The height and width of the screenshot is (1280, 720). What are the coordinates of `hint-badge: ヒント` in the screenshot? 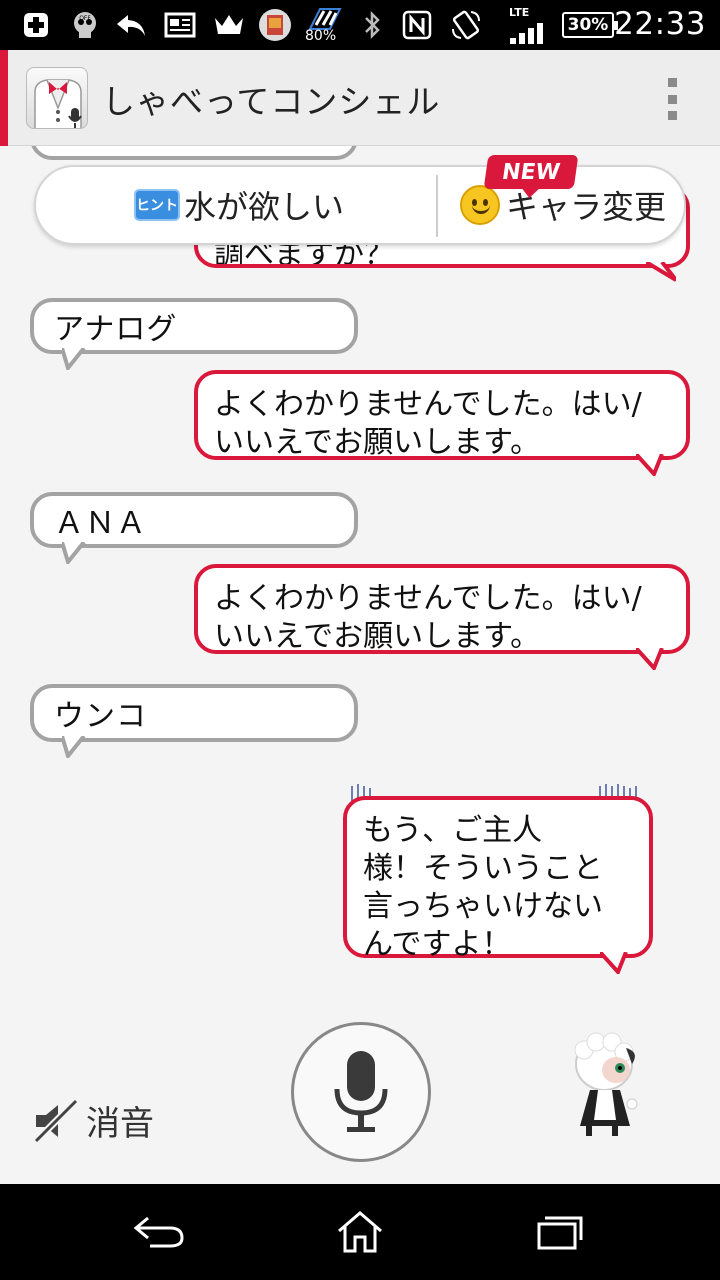 It's located at (157, 205).